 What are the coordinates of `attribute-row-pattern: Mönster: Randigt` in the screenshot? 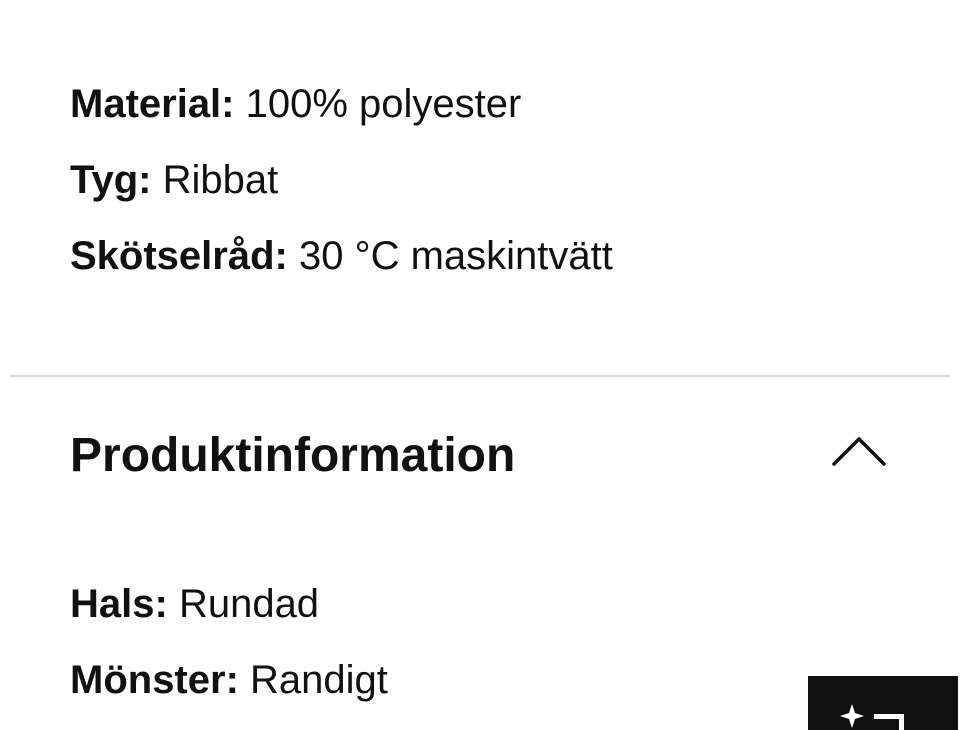 It's located at (229, 680).